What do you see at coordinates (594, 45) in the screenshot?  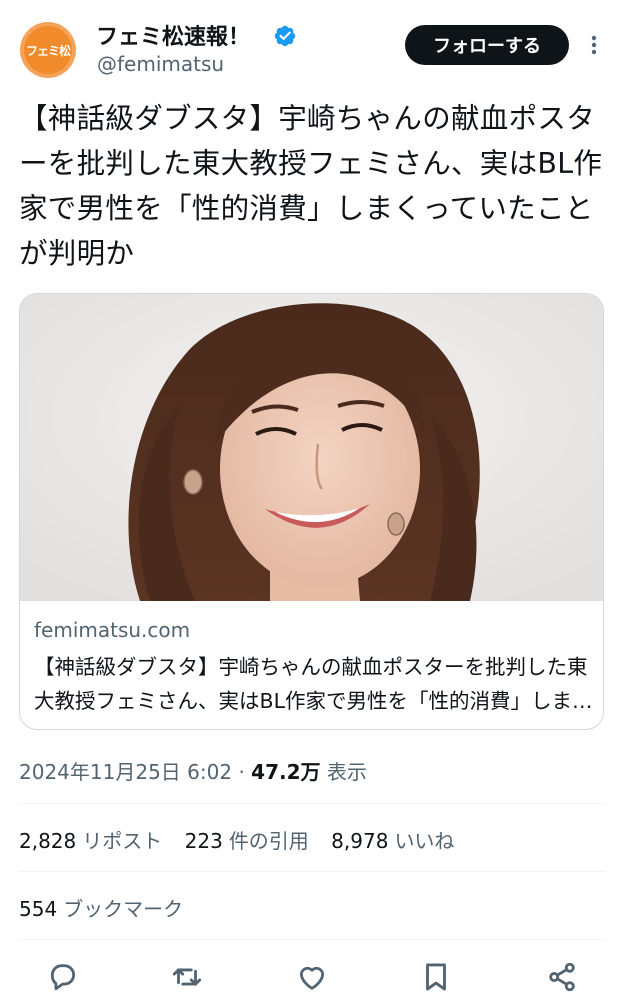 I see `more-options-icon` at bounding box center [594, 45].